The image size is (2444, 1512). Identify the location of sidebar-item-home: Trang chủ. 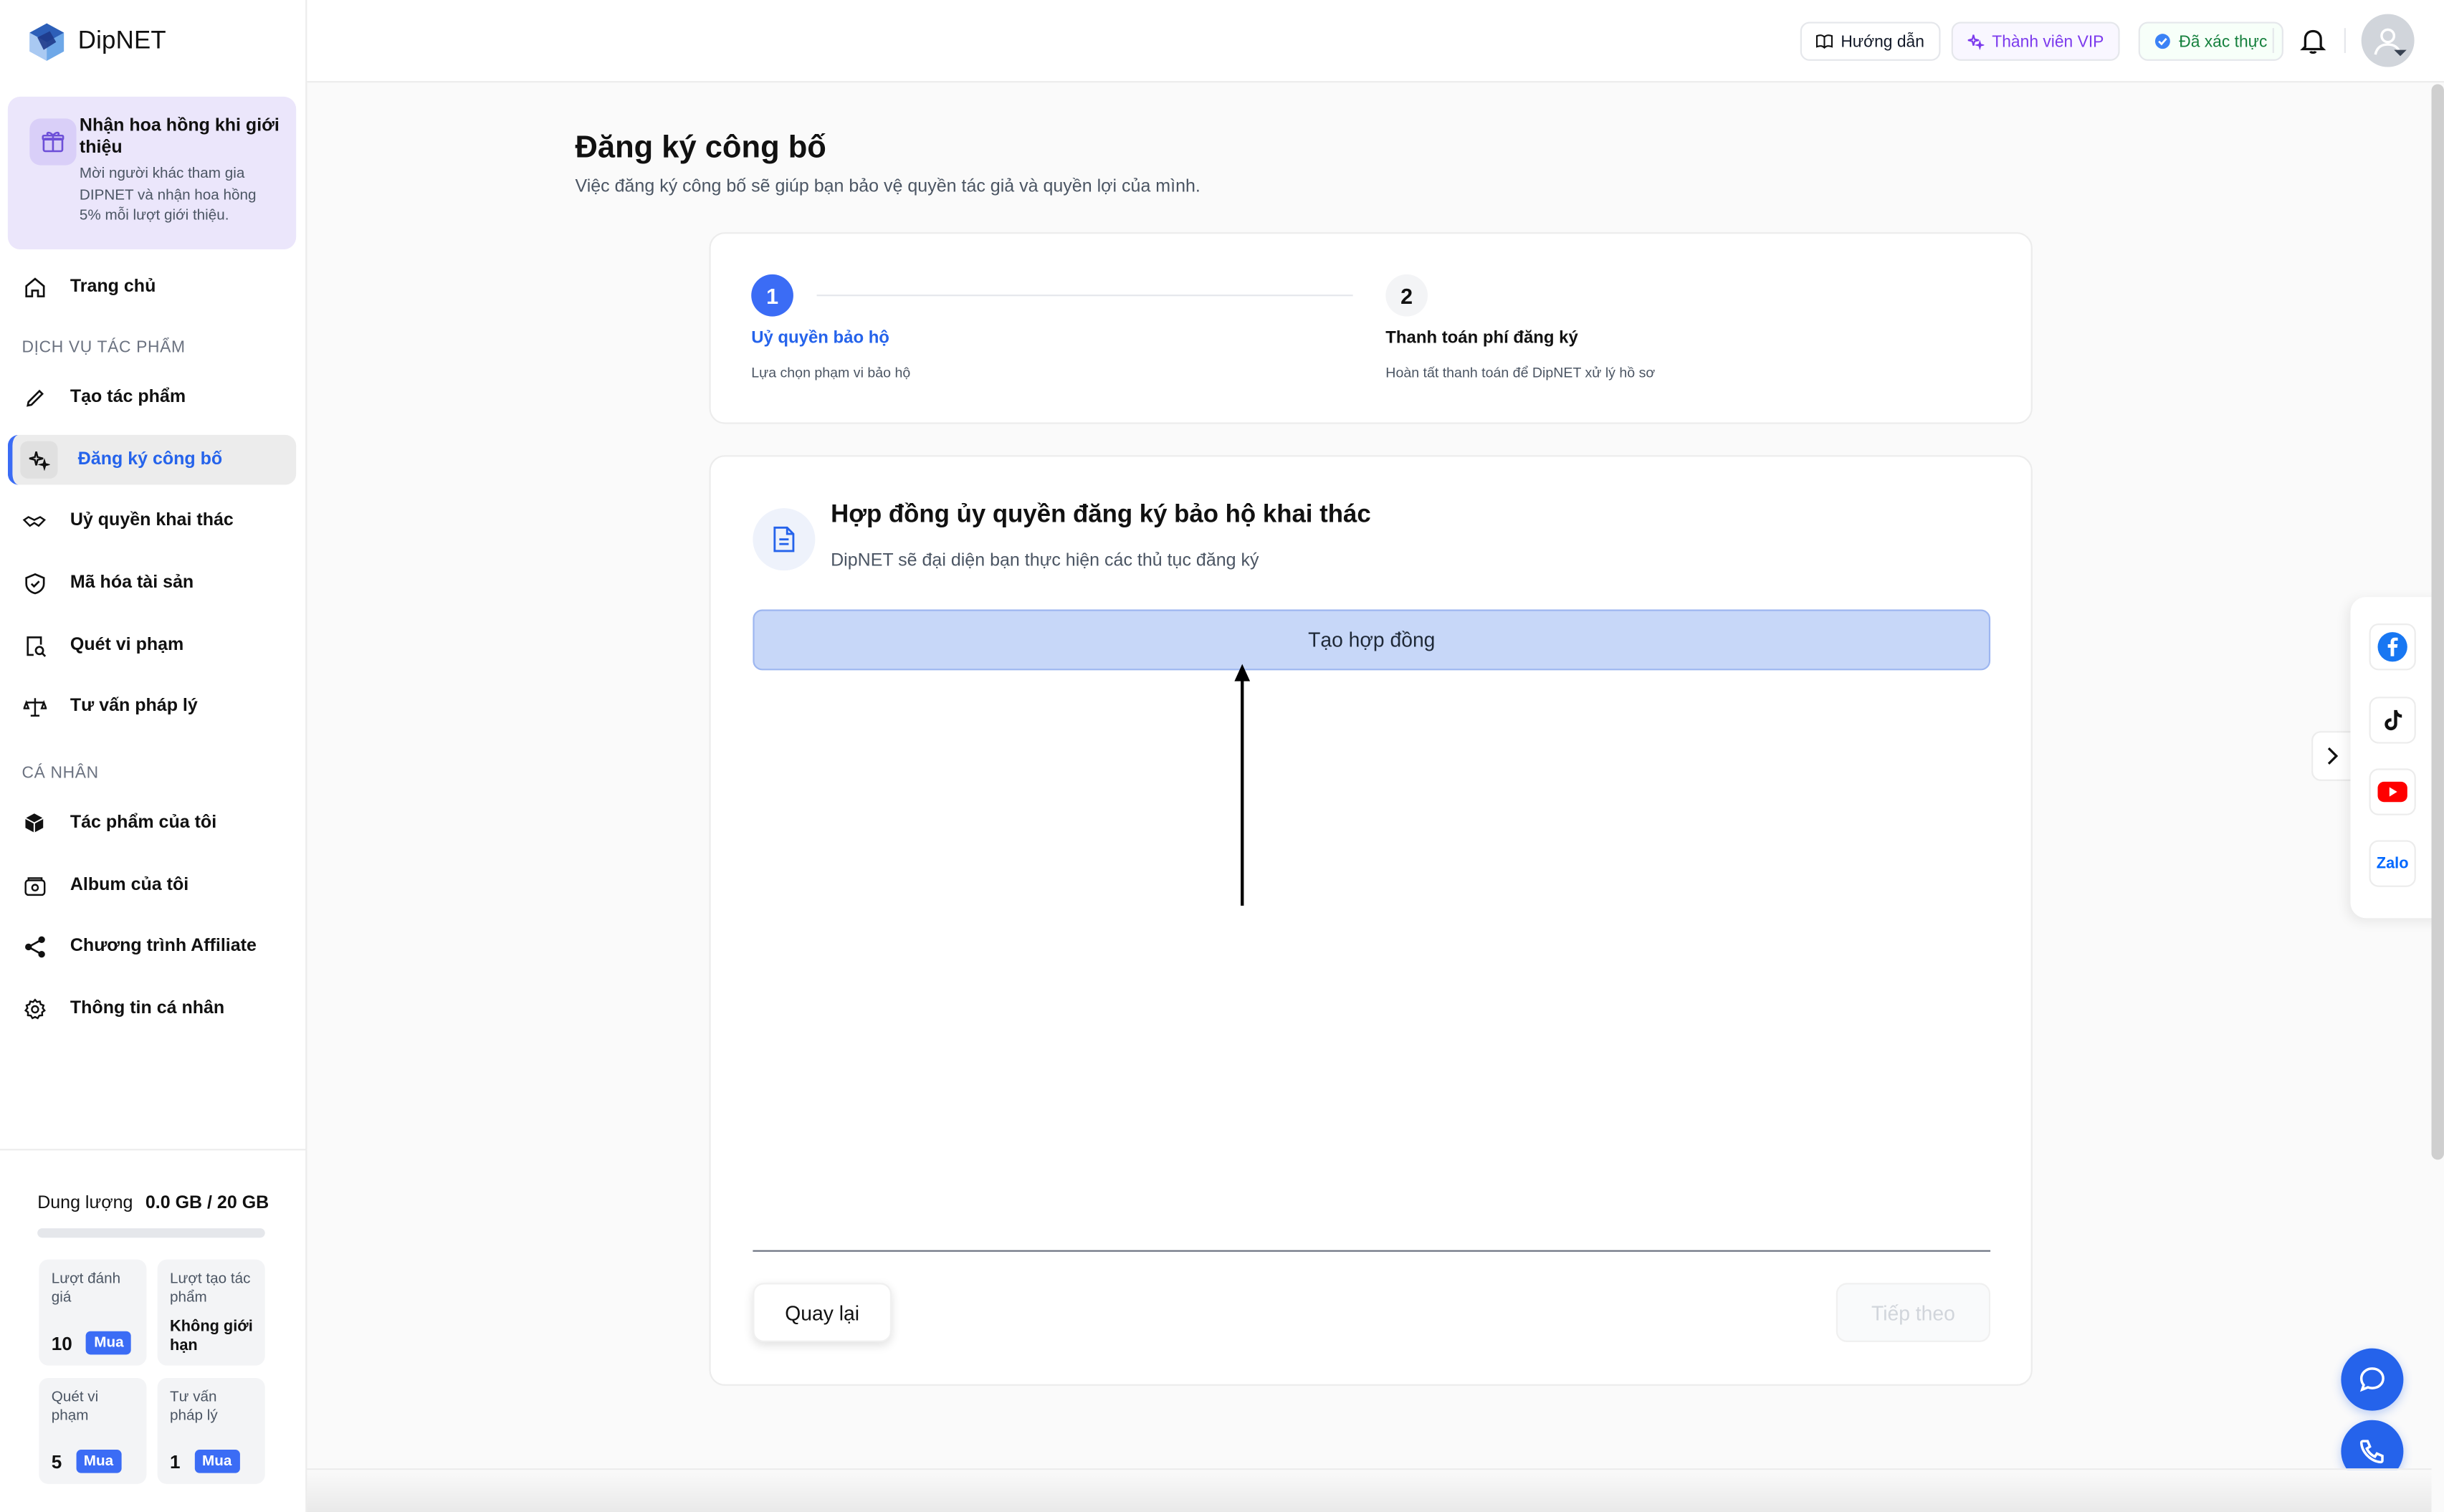
(152, 287).